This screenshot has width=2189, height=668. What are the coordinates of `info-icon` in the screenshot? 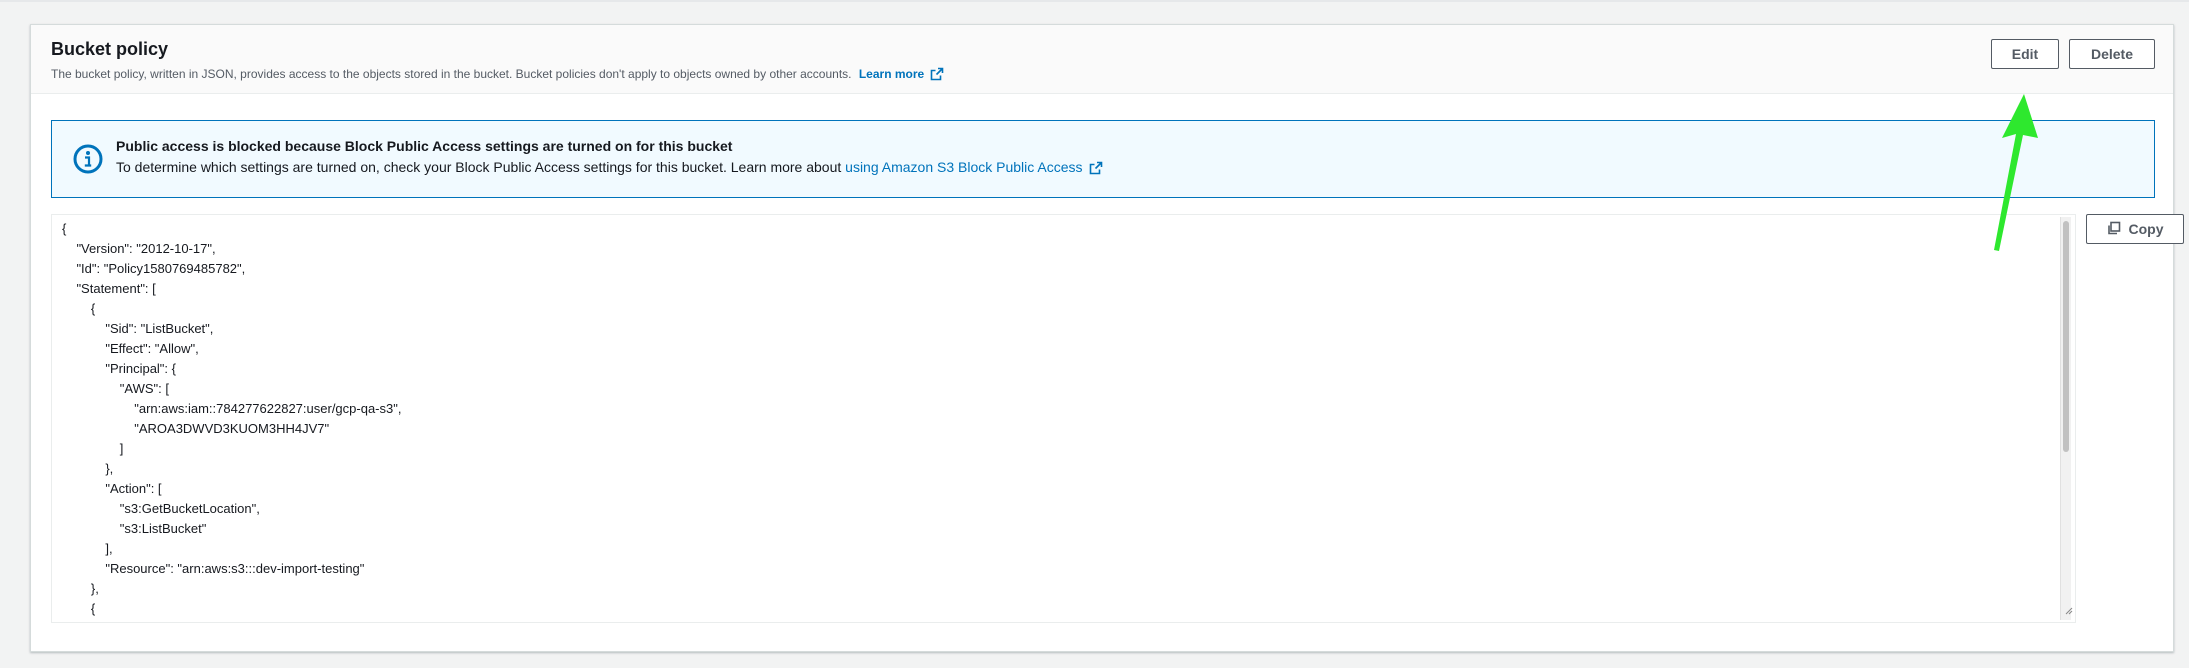 It's located at (88, 161).